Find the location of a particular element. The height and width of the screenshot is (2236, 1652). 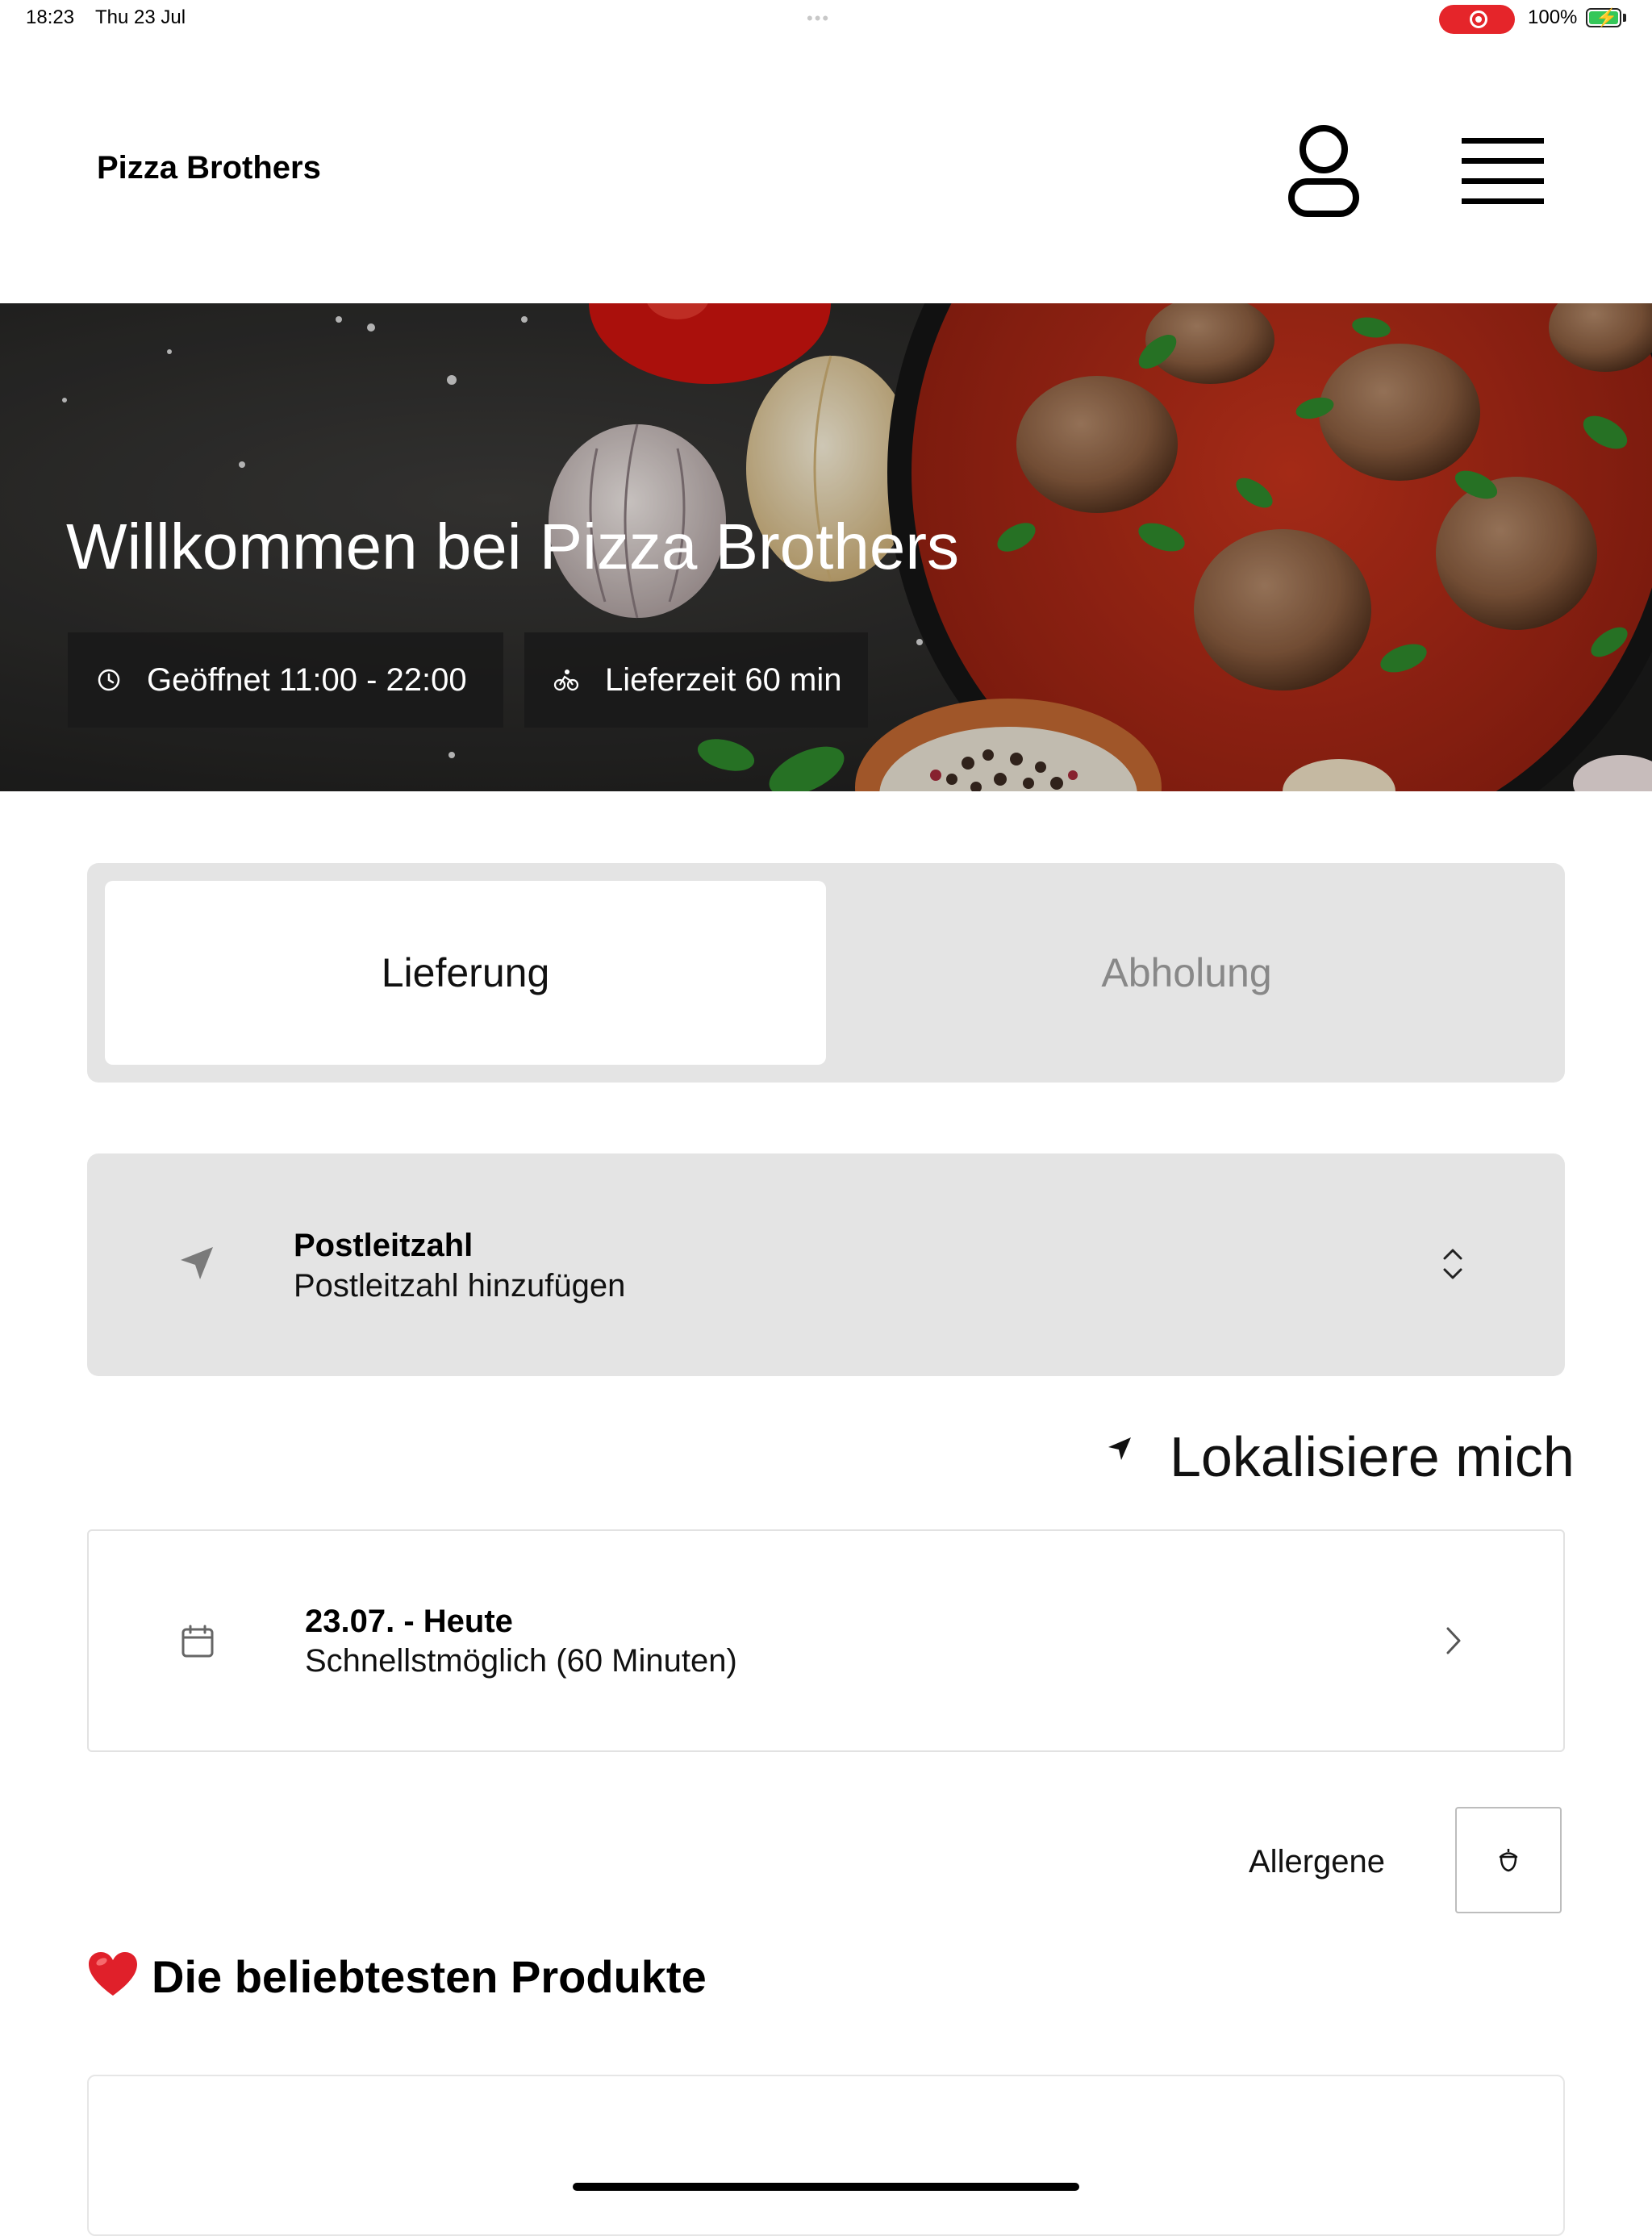

charging-bolt-icon: ⚡ is located at coordinates (1607, 17).